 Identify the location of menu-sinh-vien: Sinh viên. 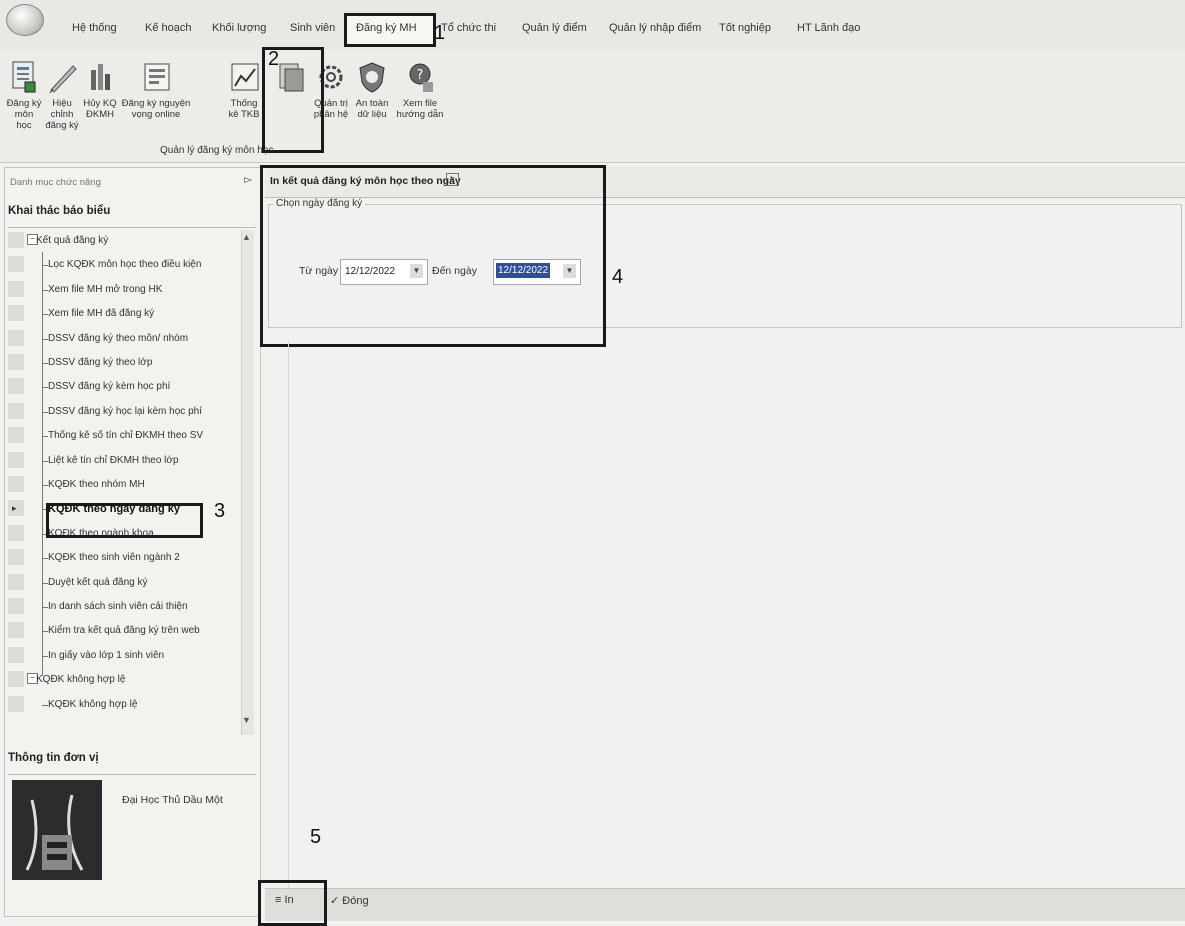
(312, 28).